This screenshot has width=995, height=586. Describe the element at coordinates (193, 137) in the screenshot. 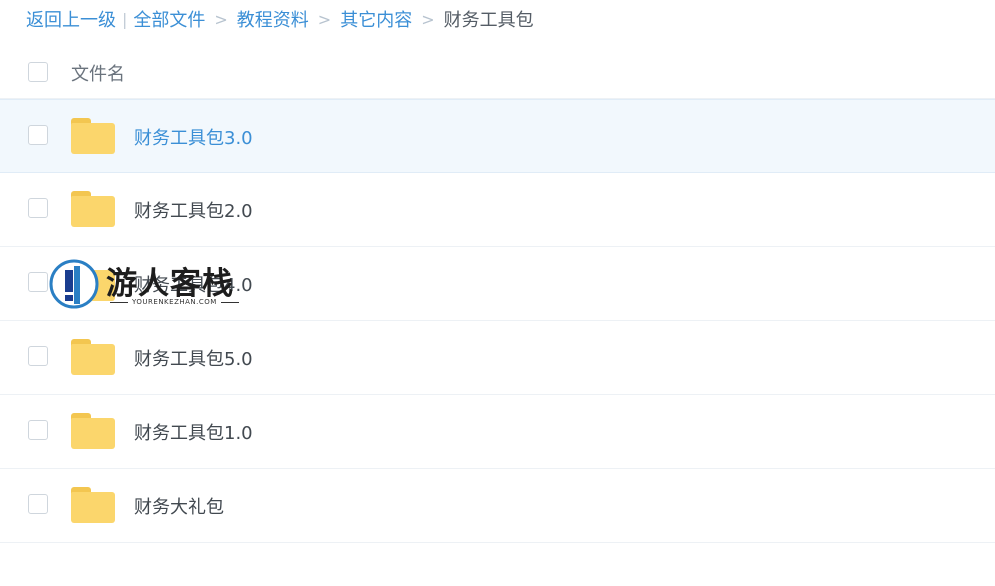

I see `file-name: 财务工具包3.0` at that location.